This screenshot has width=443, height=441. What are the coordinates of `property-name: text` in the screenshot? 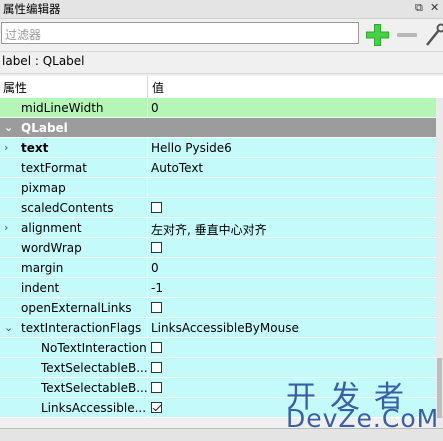 It's located at (34, 148).